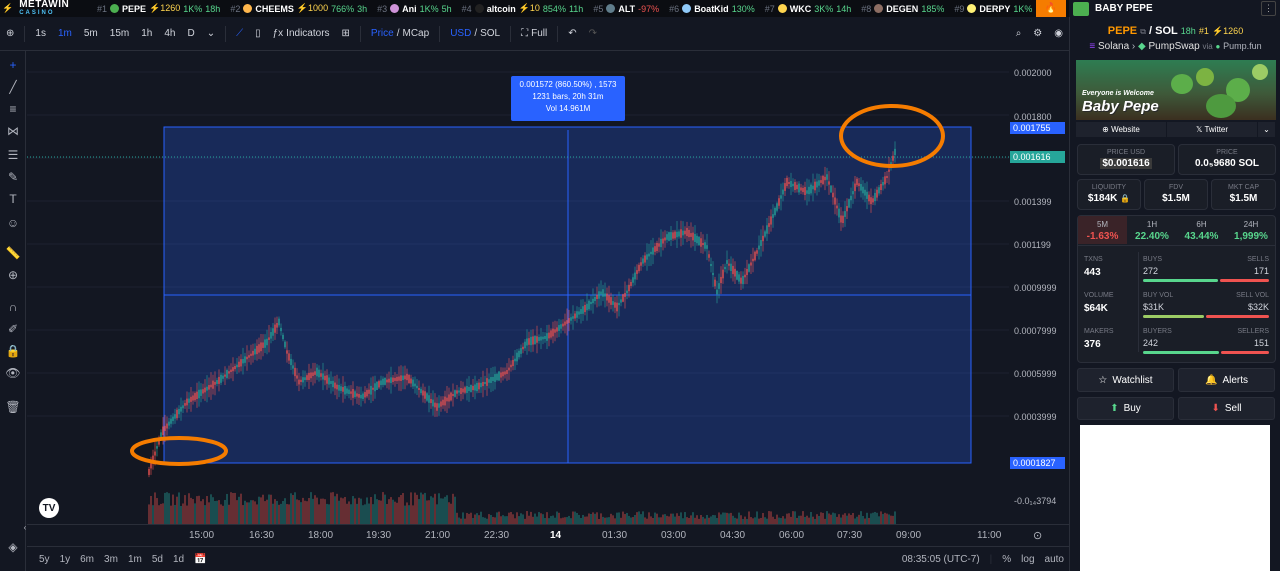 This screenshot has width=1280, height=571. What do you see at coordinates (1109, 194) in the screenshot?
I see `liquidity-card: LIQUIDITY $184K 🔒` at bounding box center [1109, 194].